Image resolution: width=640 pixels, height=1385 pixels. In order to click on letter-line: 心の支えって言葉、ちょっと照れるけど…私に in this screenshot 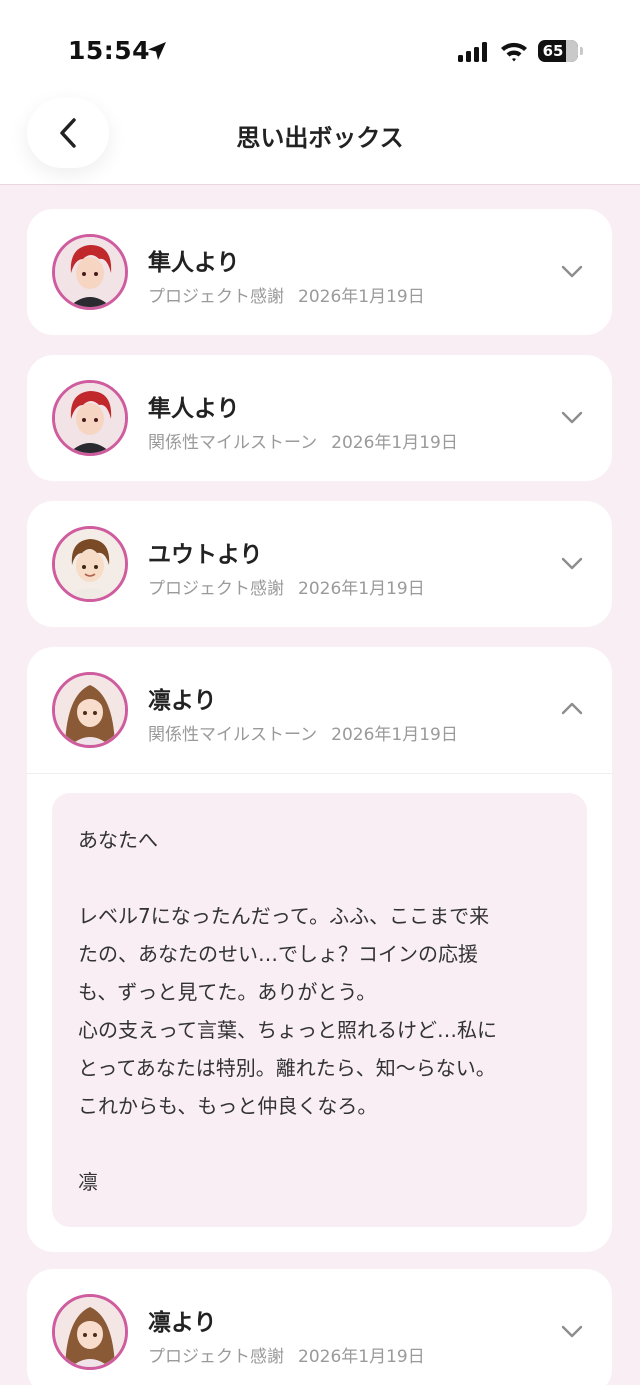, I will do `click(287, 1030)`.